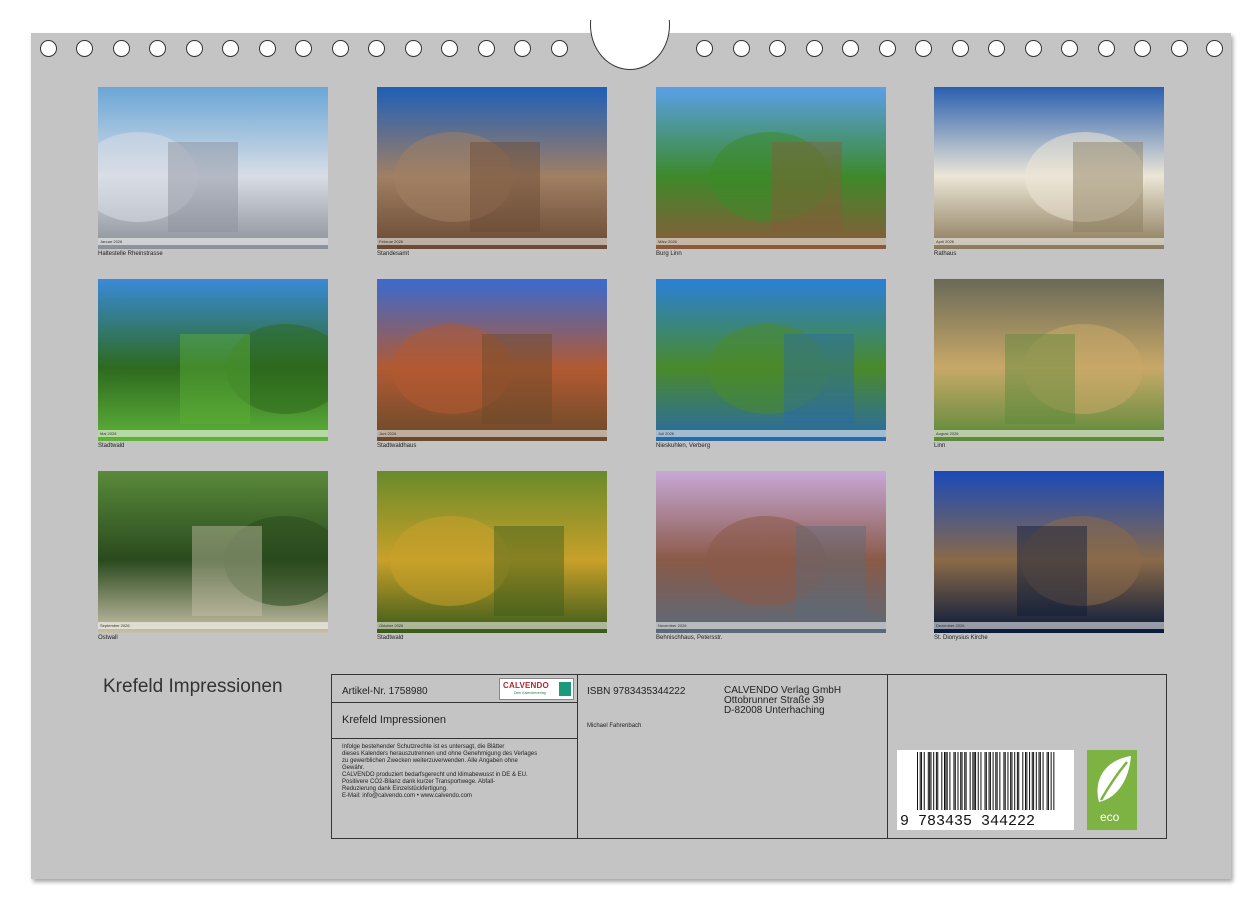 The width and height of the screenshot is (1260, 908). I want to click on month-photo: Januar 2026, so click(213, 168).